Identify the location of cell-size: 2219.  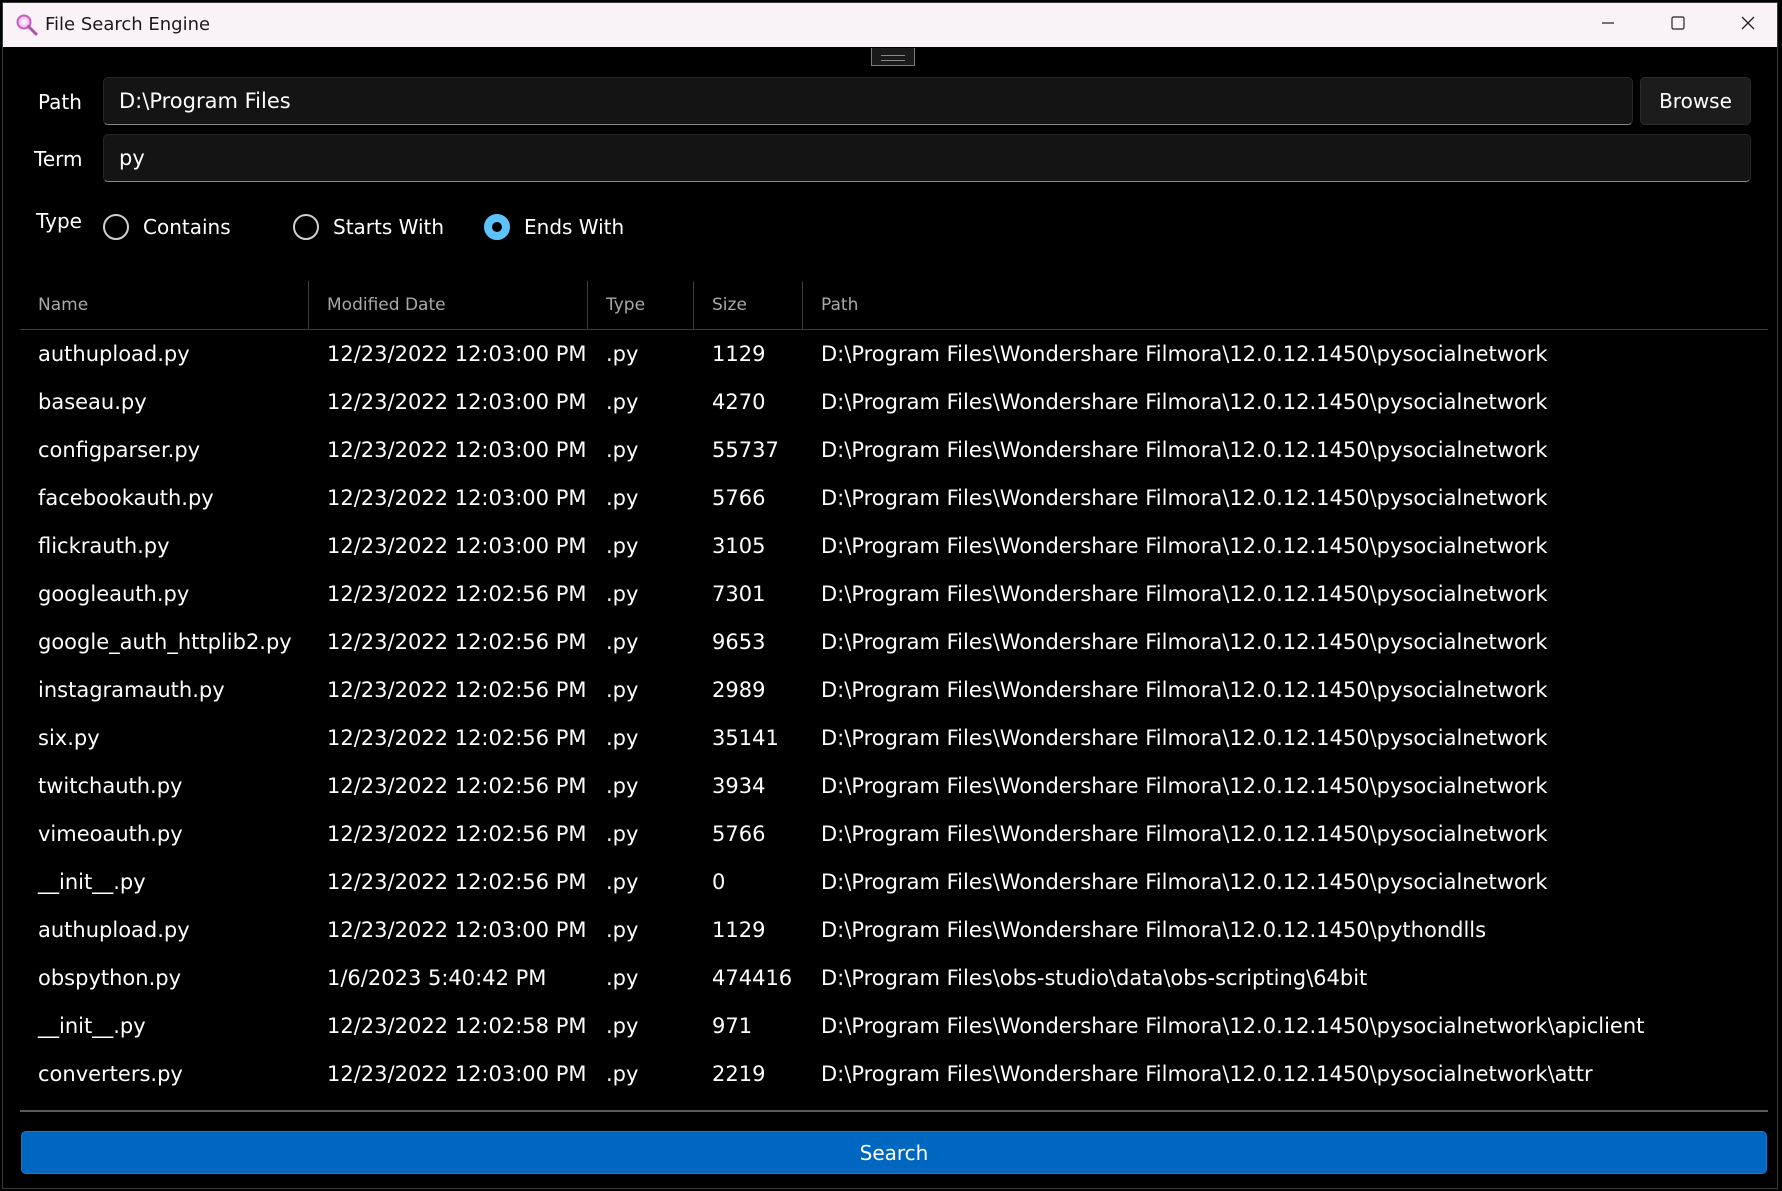
(739, 1074).